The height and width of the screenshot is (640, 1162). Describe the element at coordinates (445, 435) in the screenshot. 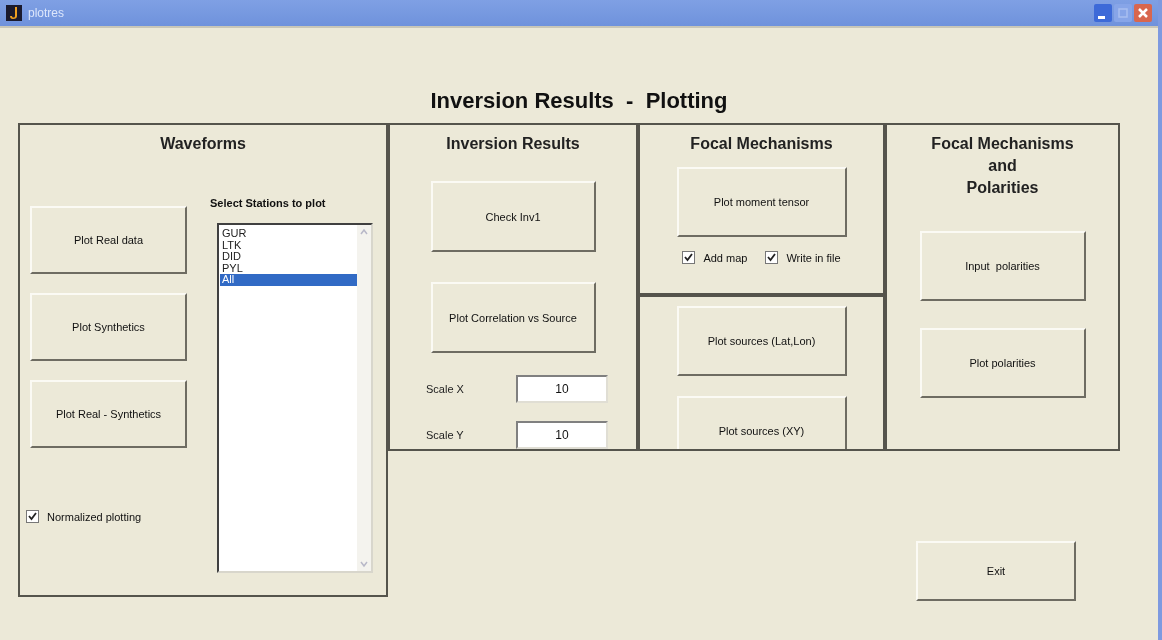

I see `field-label: Scale Y` at that location.